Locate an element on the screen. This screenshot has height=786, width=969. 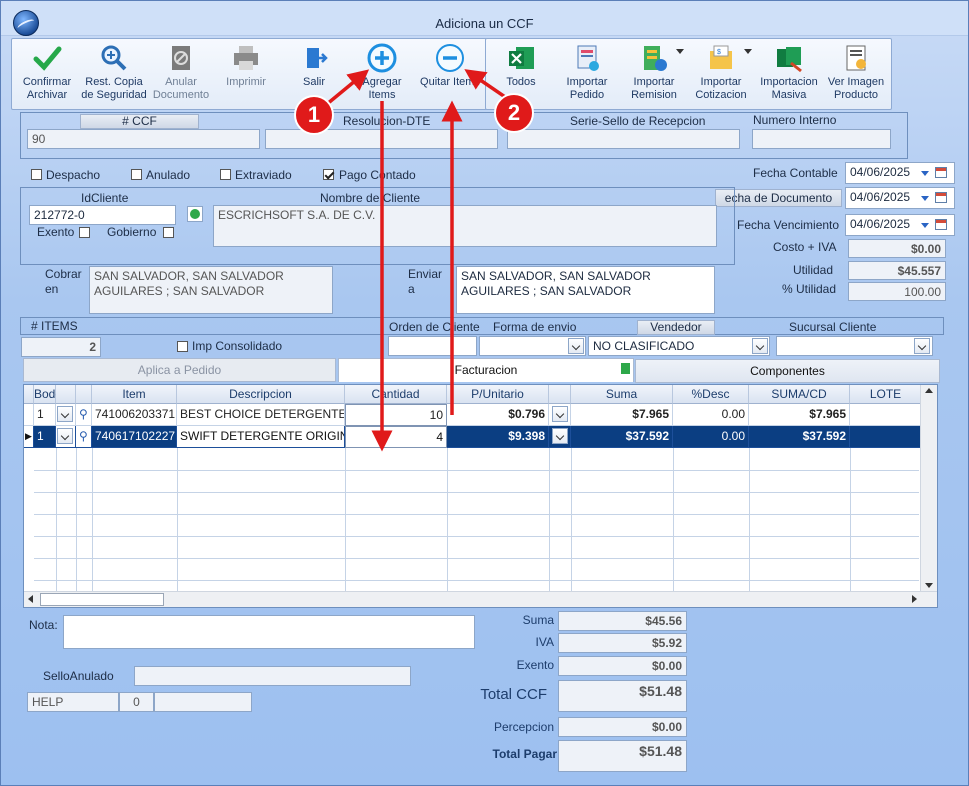
step-badge-1: 1 is located at coordinates (314, 115).